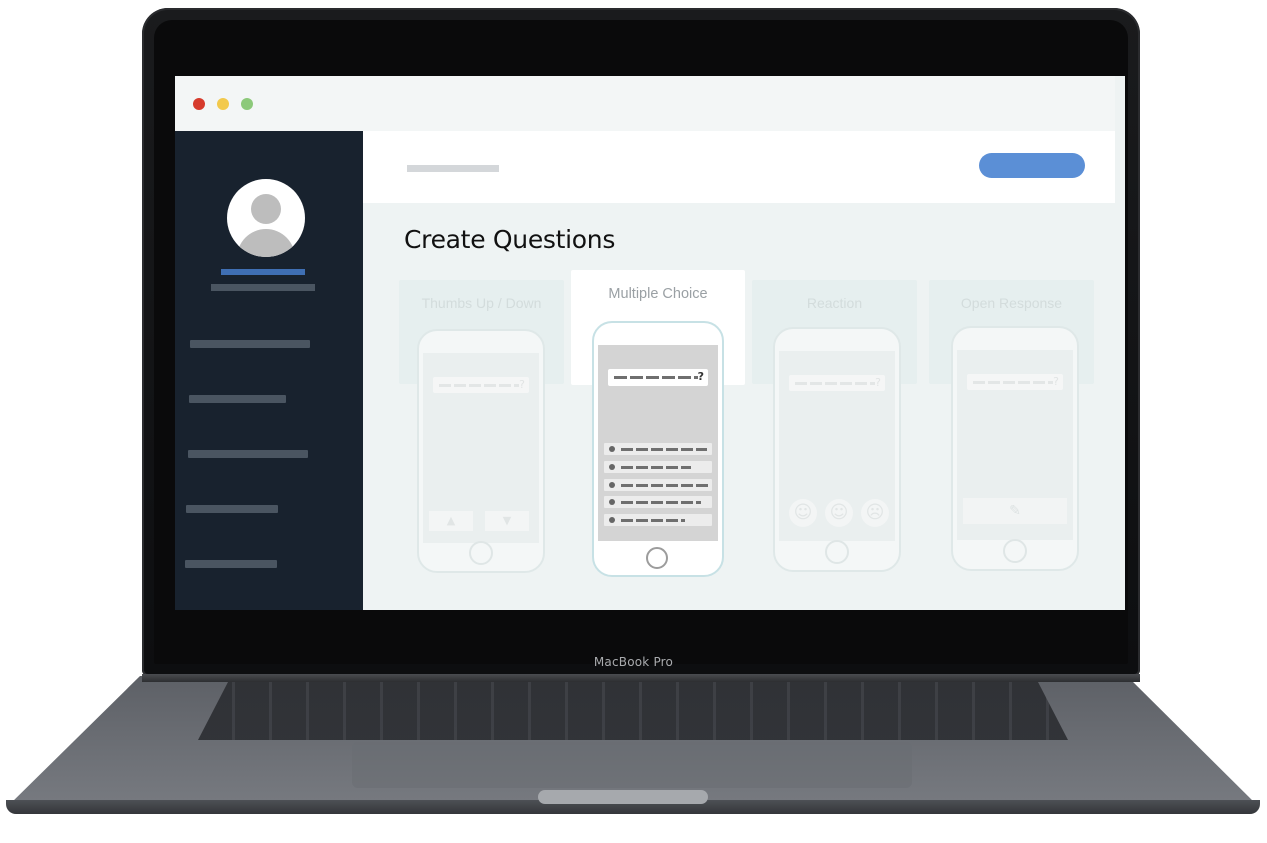  I want to click on laptop-hinge, so click(641, 678).